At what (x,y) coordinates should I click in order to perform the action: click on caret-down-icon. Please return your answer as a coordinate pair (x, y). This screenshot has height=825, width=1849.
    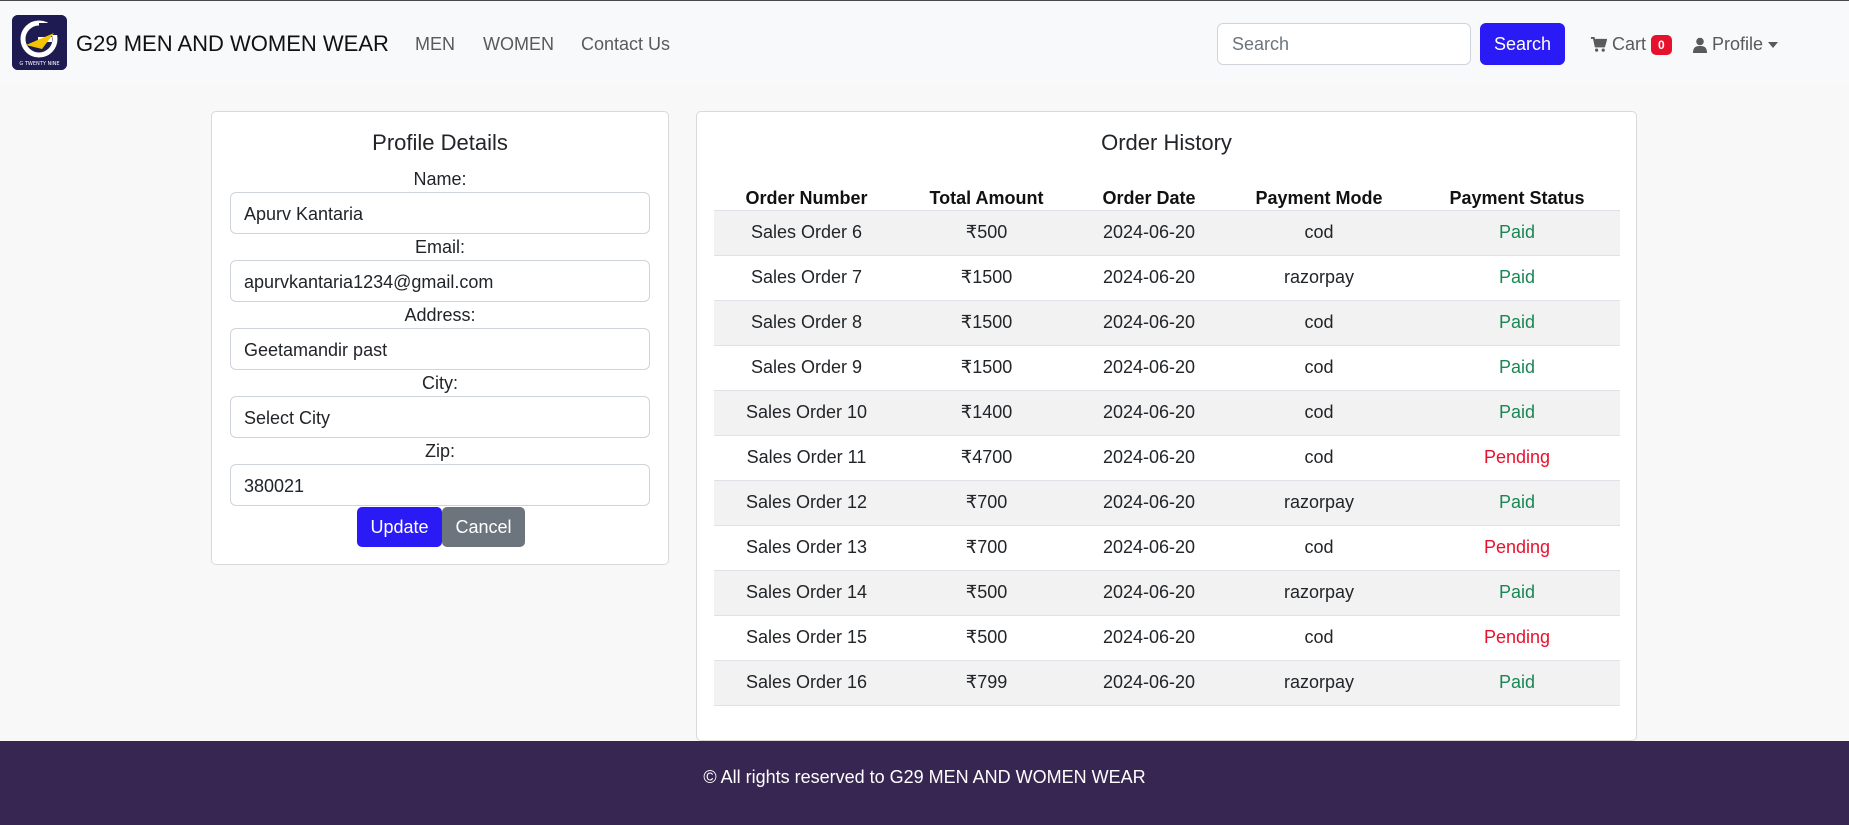
    Looking at the image, I should click on (1773, 44).